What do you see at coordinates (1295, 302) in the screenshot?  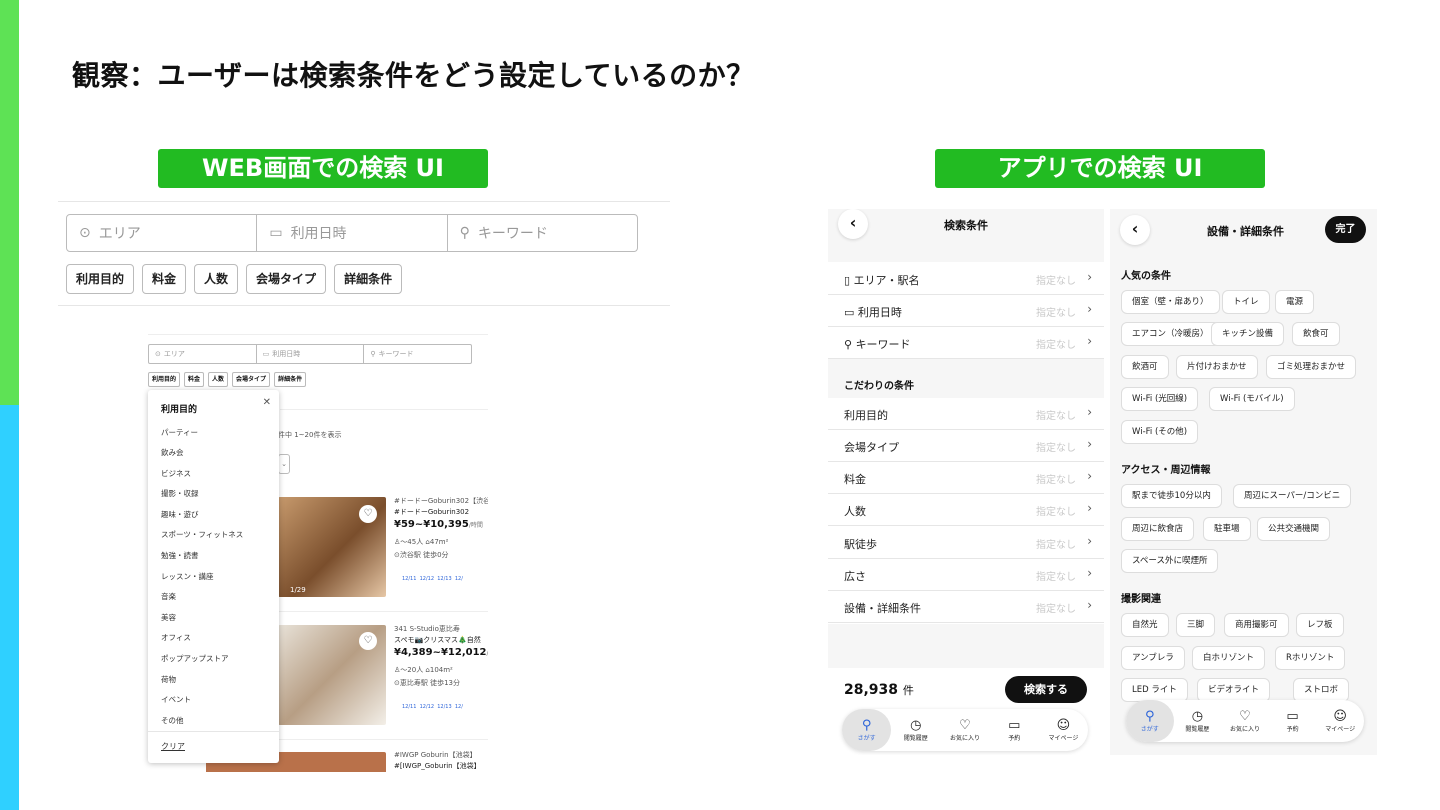 I see `filter-pill: 電源` at bounding box center [1295, 302].